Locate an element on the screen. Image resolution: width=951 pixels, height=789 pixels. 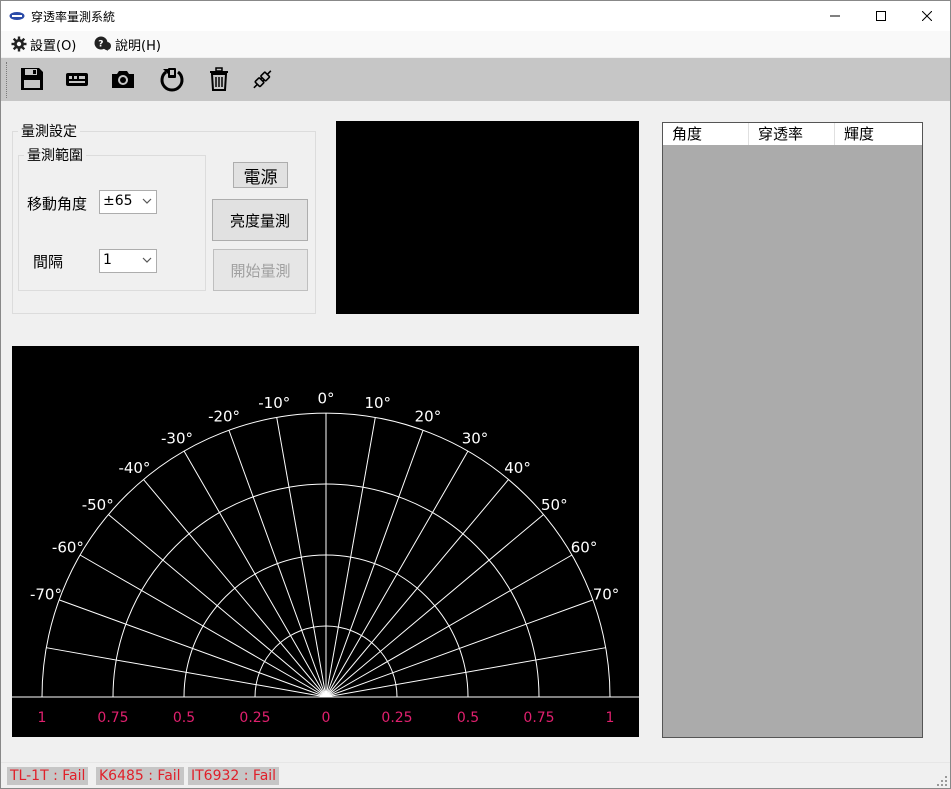
menu-help: ? 說明(H) is located at coordinates (127, 44).